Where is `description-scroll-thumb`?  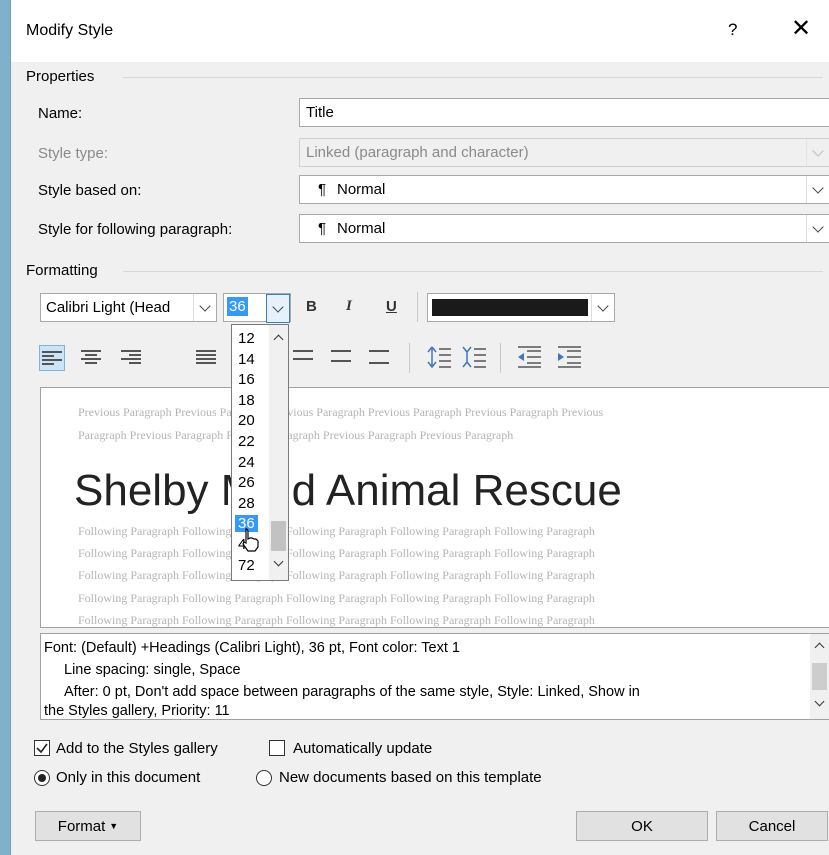 description-scroll-thumb is located at coordinates (819, 676).